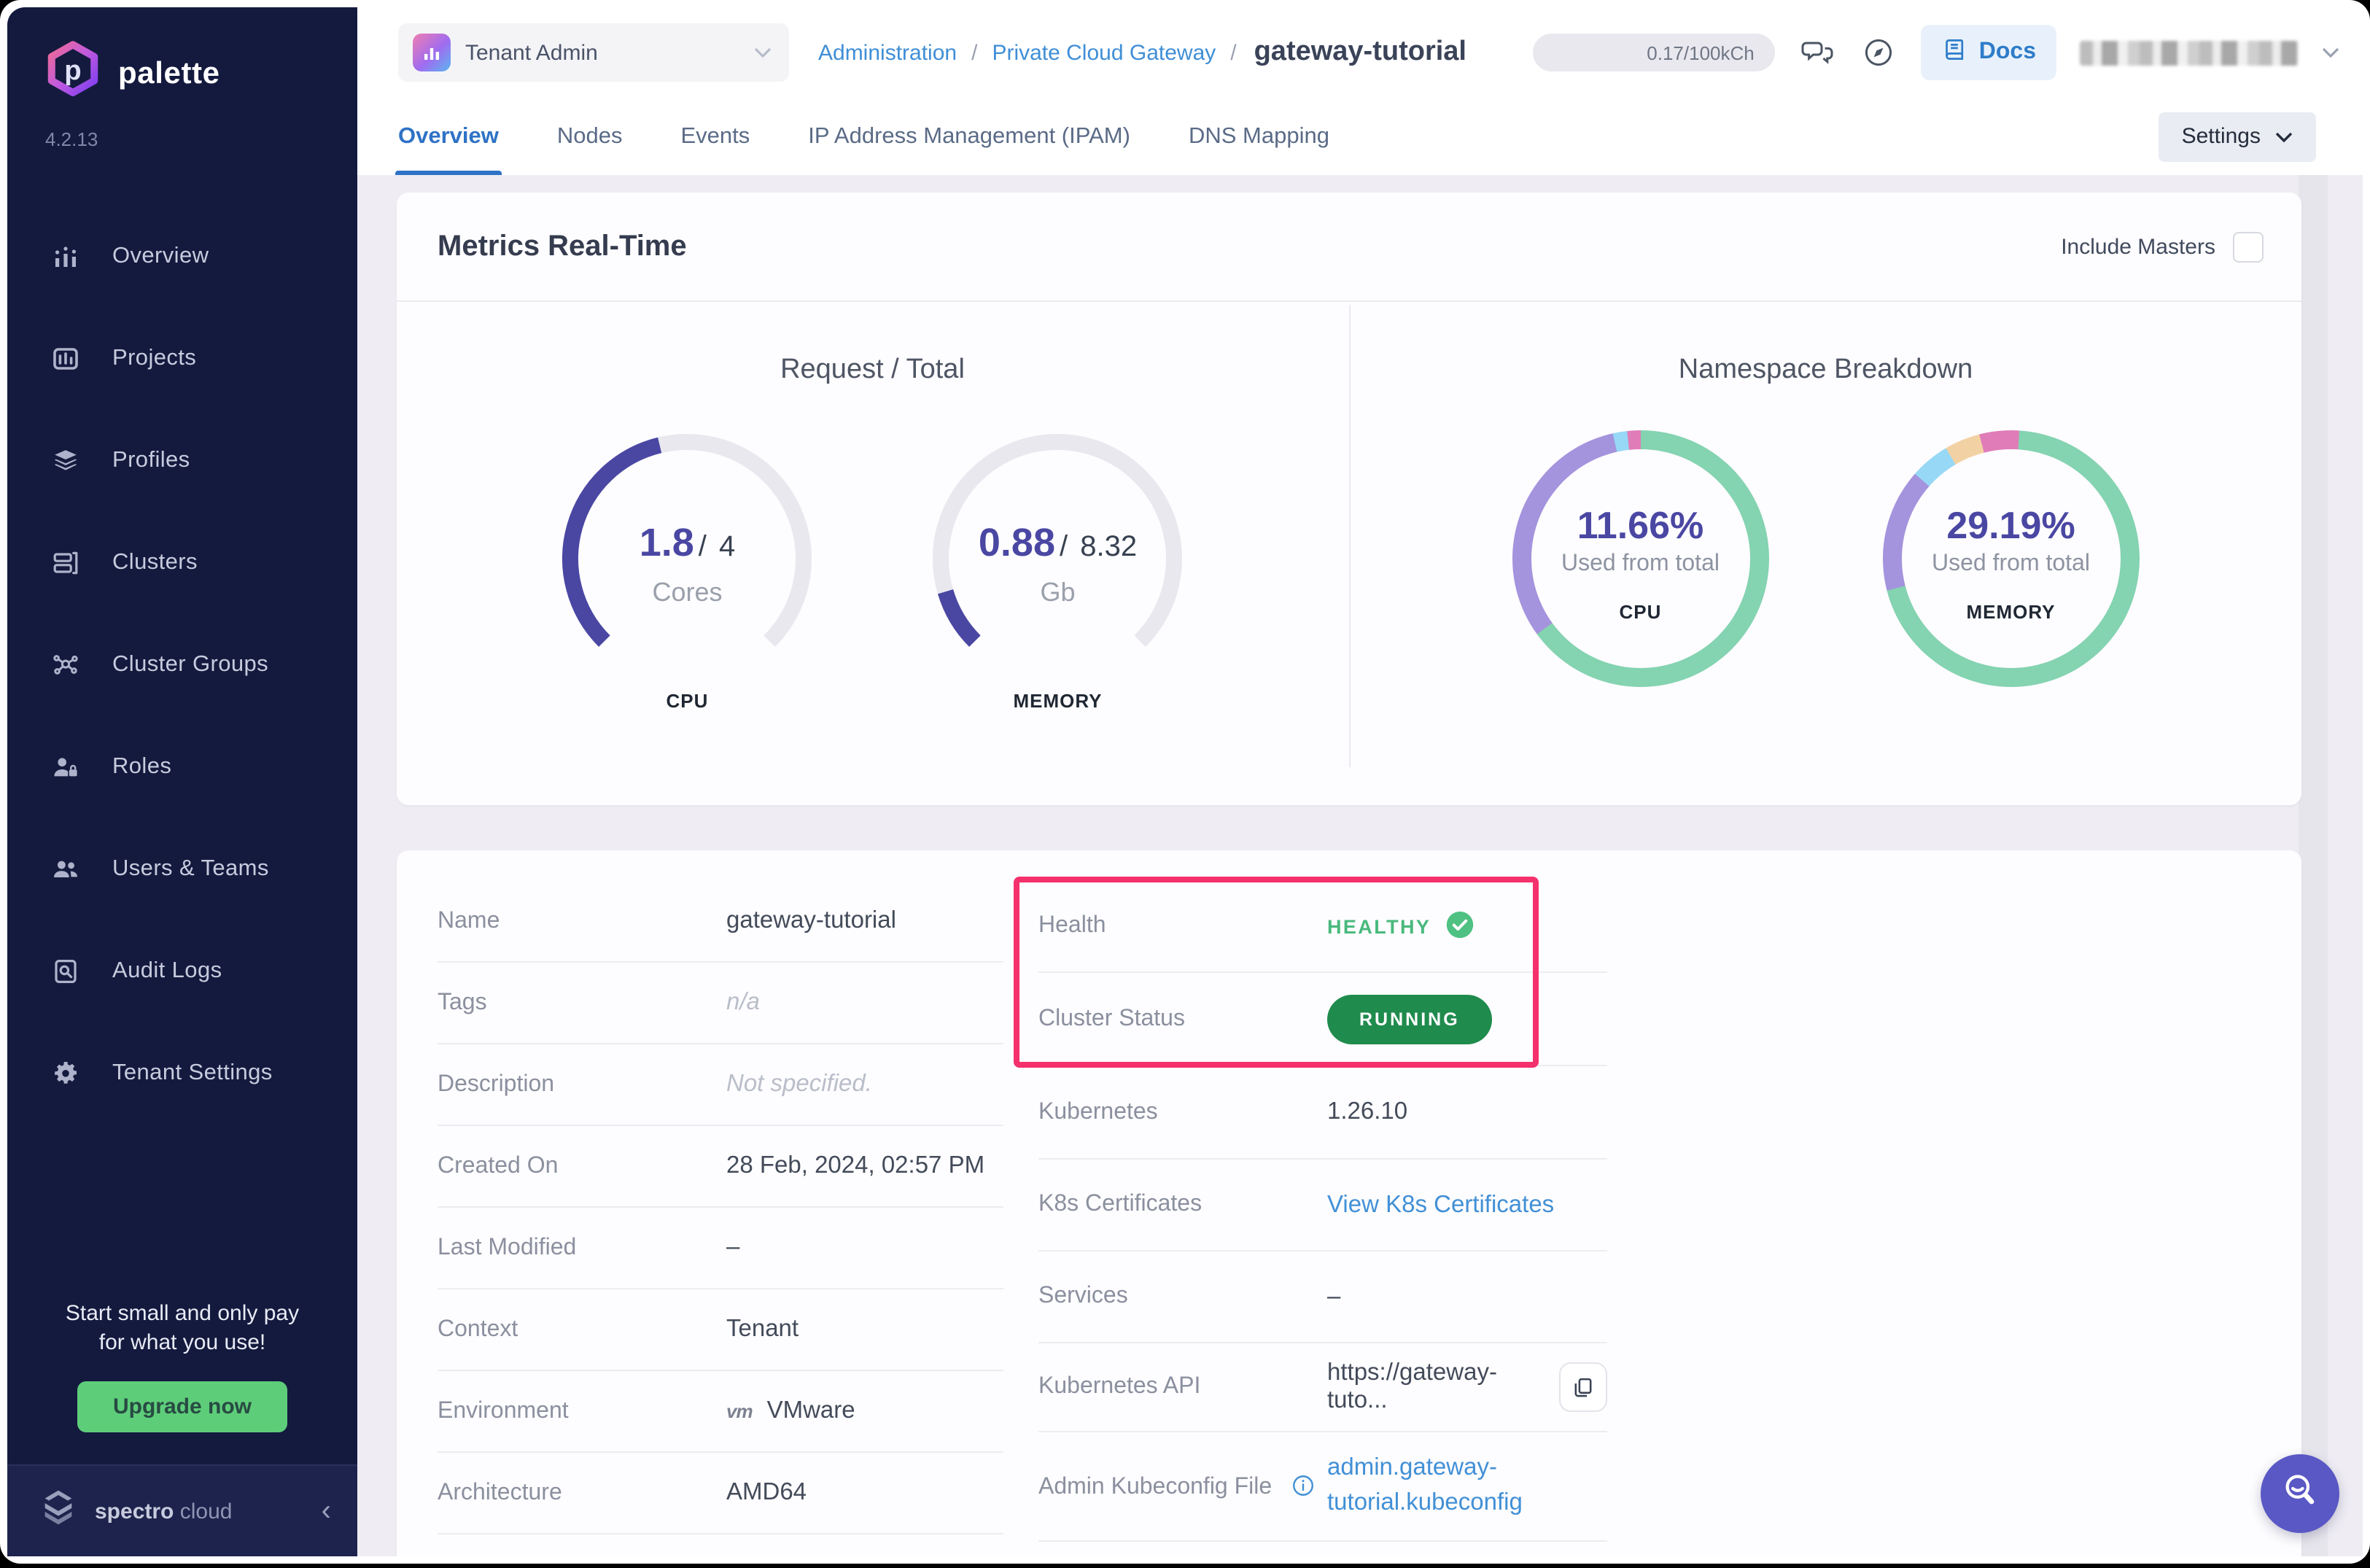 This screenshot has height=1568, width=2370. What do you see at coordinates (1440, 1205) in the screenshot?
I see `view-k8s-certificates-link: View K8s Certificates` at bounding box center [1440, 1205].